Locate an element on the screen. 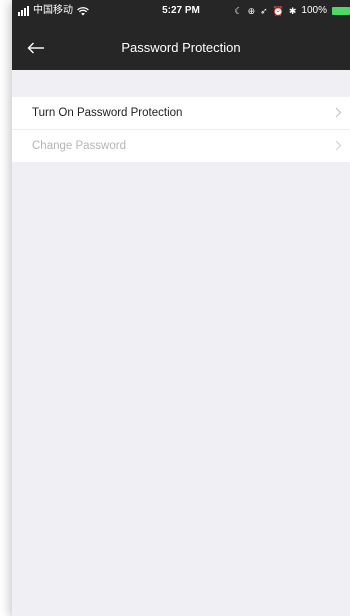 The width and height of the screenshot is (350, 616). alarm-icon: ⏰ is located at coordinates (278, 11).